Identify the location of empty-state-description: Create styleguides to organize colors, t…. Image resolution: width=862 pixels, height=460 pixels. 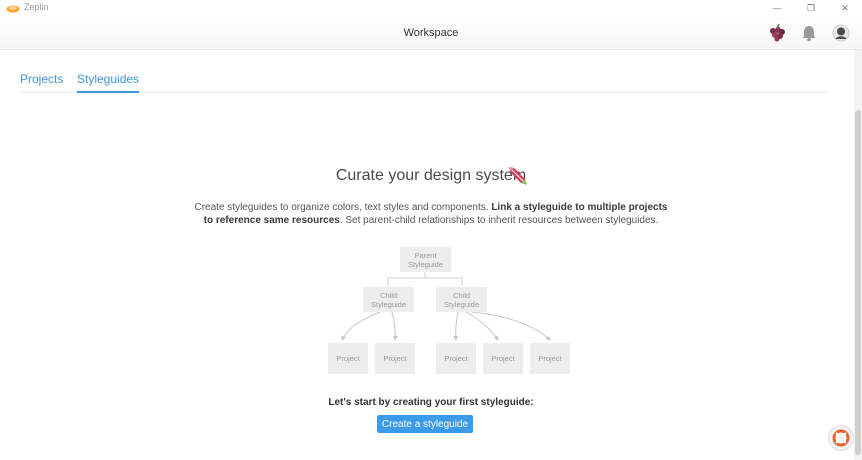
(431, 214).